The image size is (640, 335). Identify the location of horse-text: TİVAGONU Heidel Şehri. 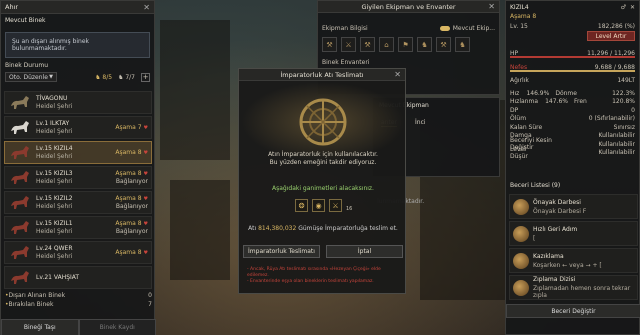
(54, 102).